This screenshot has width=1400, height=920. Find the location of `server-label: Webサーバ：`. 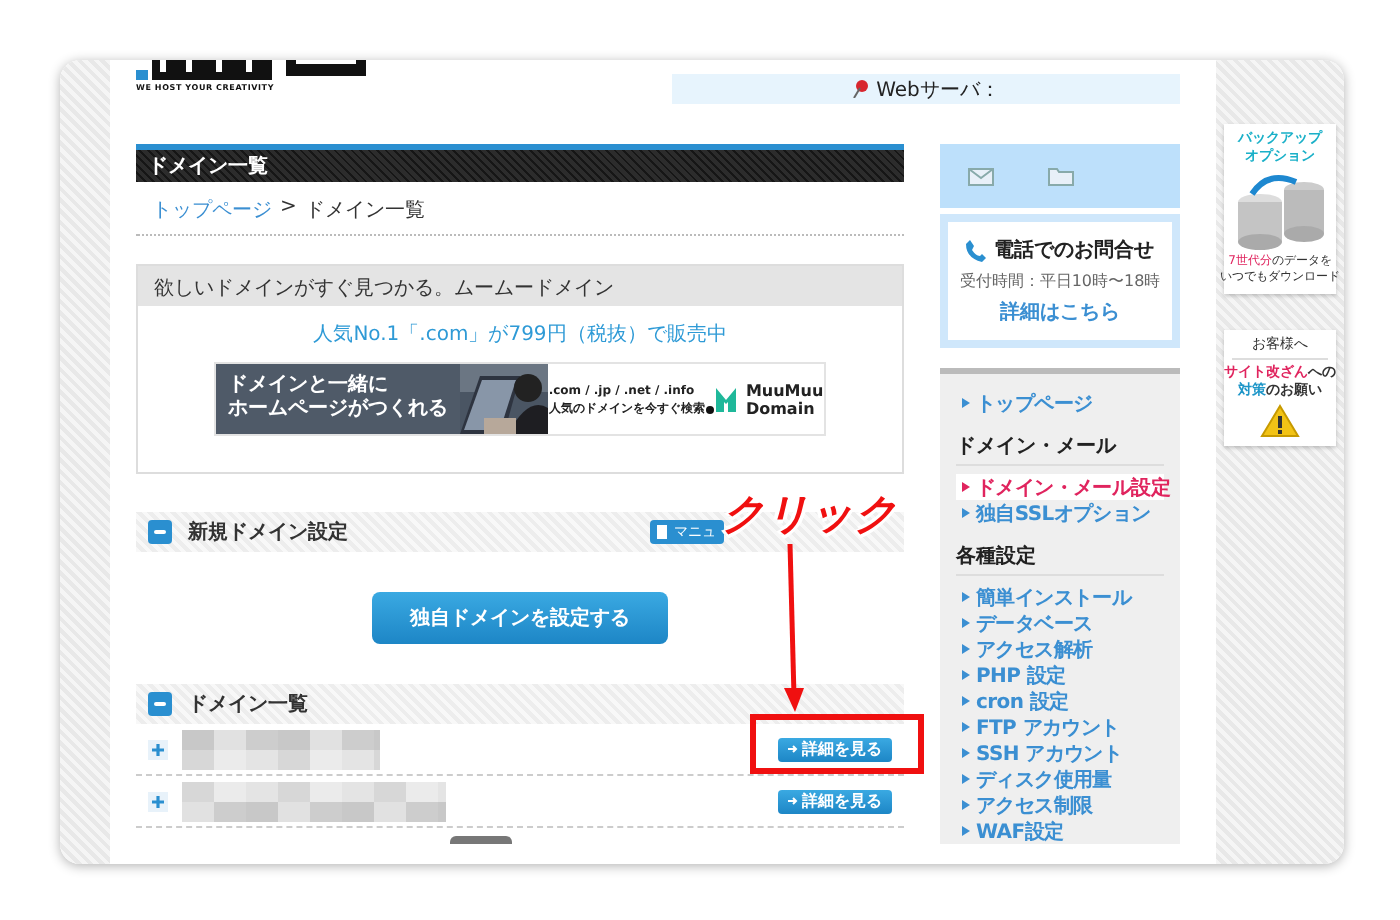

server-label: Webサーバ： is located at coordinates (938, 90).